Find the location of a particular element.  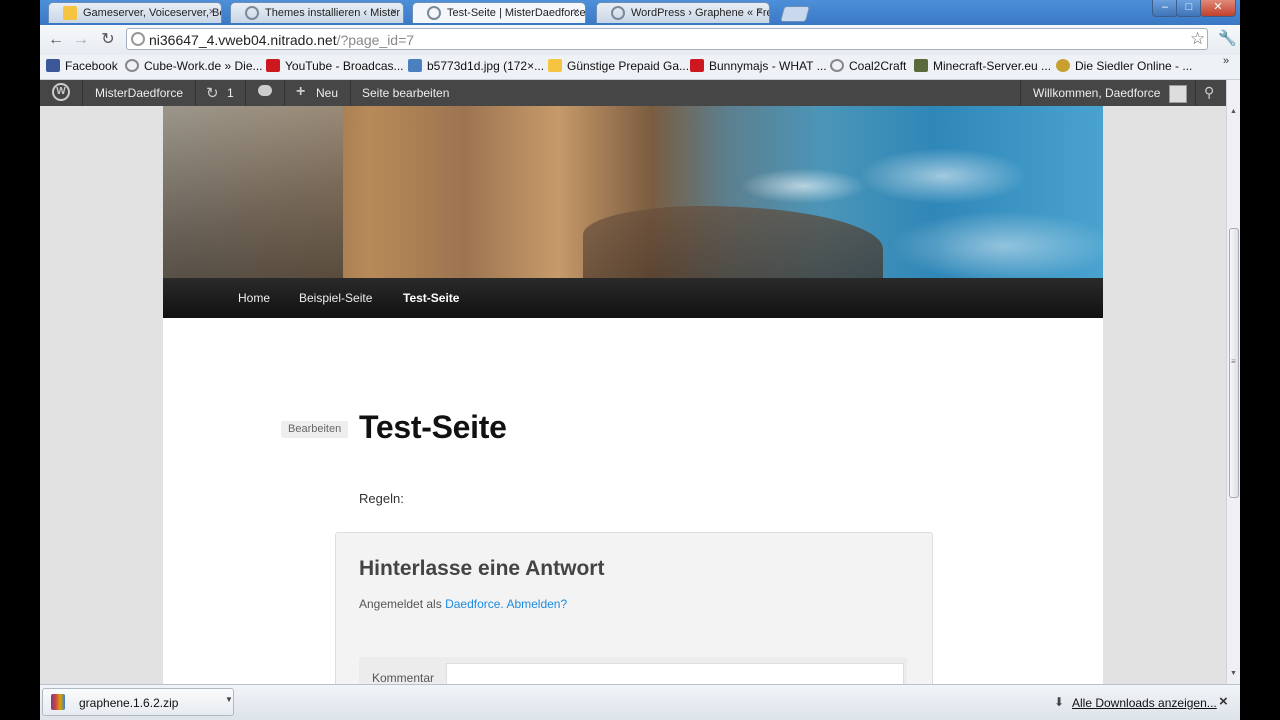

close-icon: × is located at coordinates (1223, 701).